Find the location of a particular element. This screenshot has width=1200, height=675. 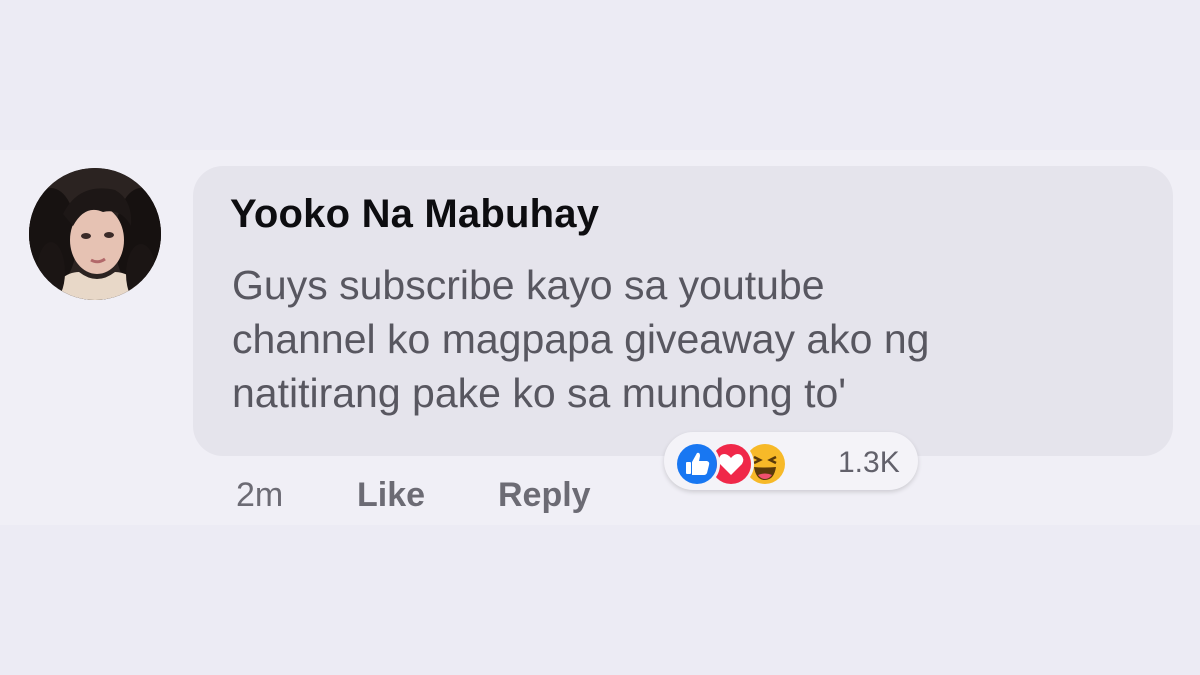

reactions-summary: 1.3K is located at coordinates (791, 461).